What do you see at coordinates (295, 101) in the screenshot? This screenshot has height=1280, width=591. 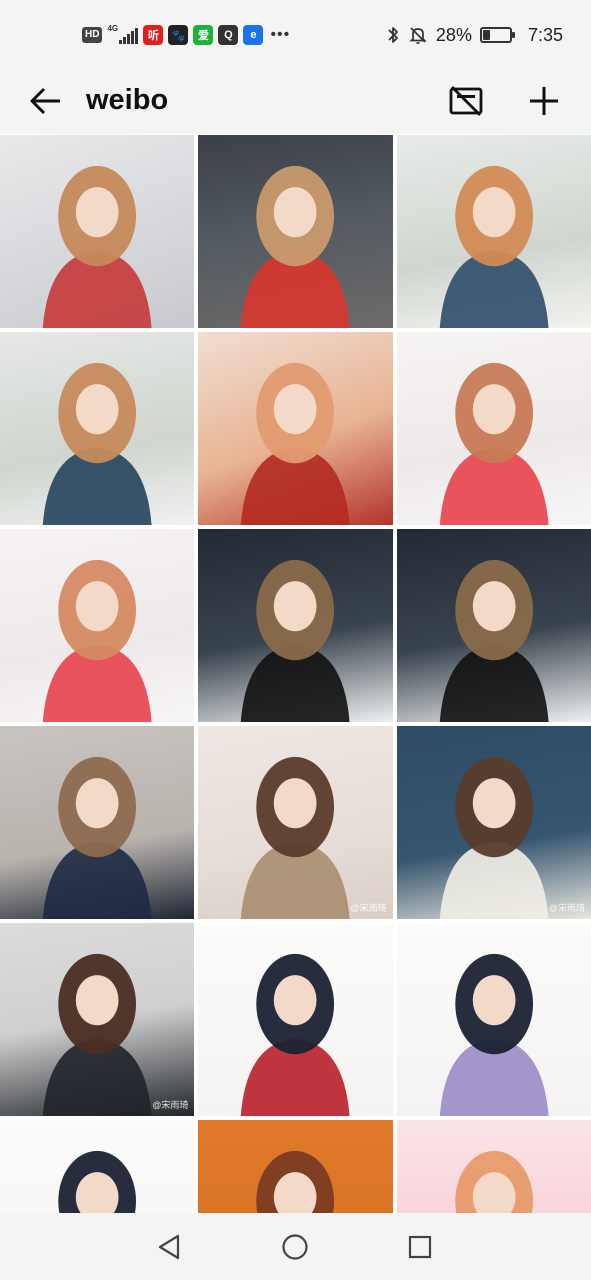 I see `app-bar: weibo` at bounding box center [295, 101].